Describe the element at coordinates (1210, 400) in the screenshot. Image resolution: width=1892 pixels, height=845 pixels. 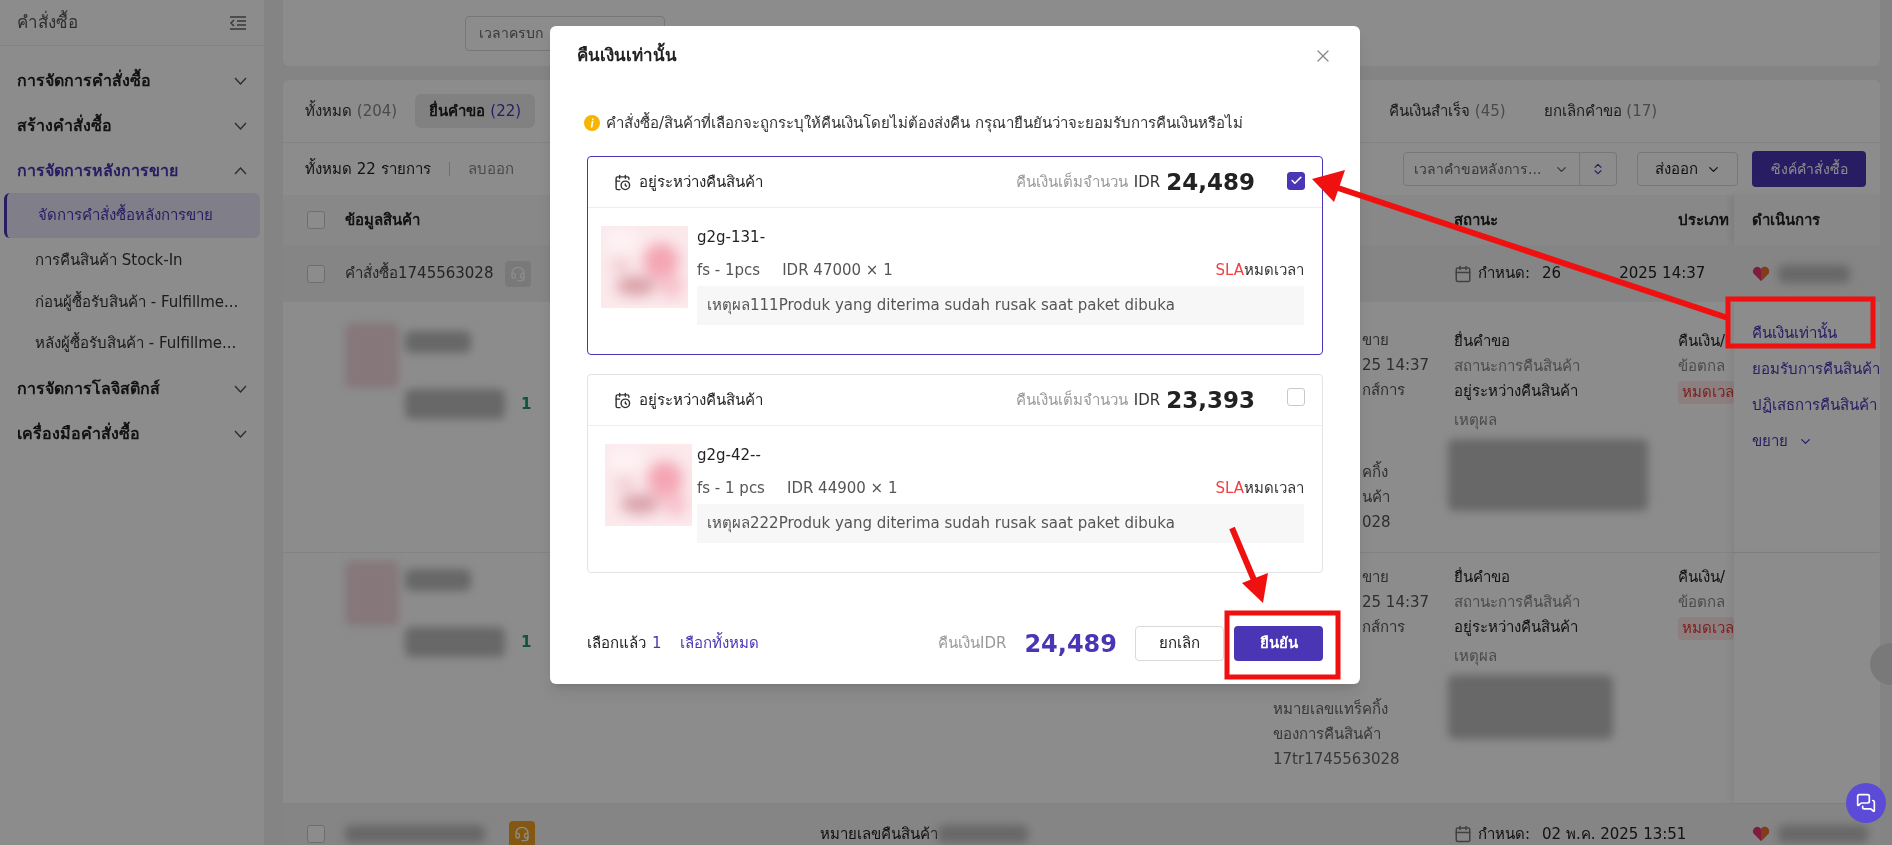
I see `refund-amount: 23,393` at that location.